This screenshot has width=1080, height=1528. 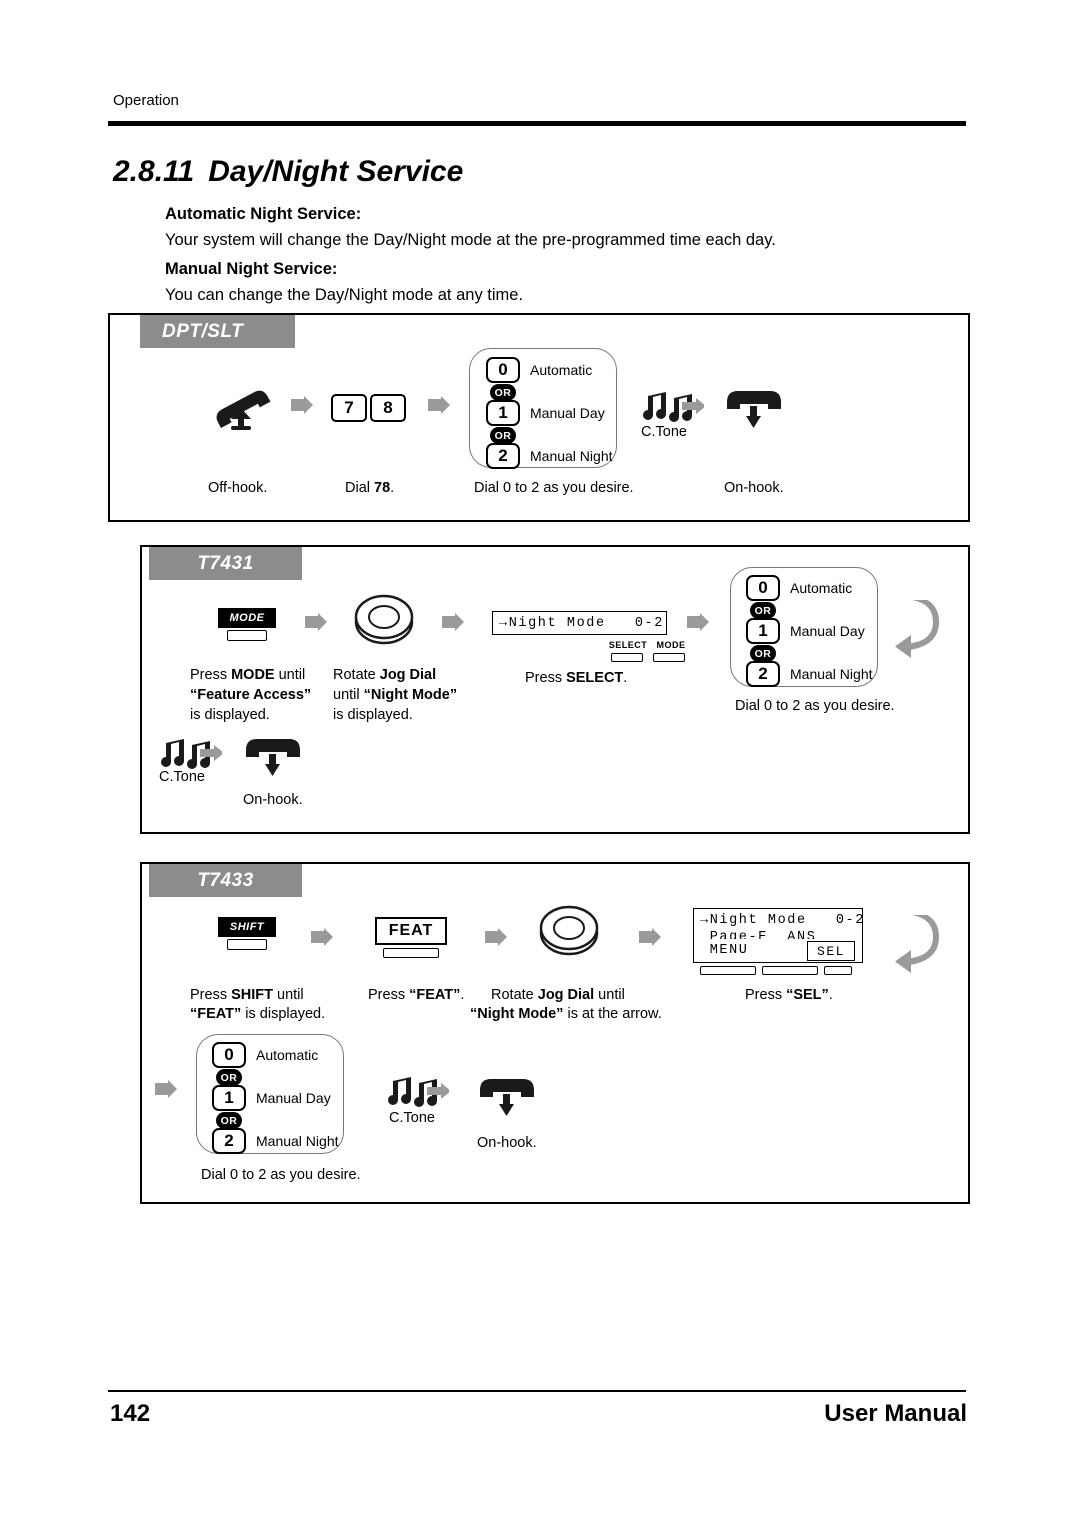 I want to click on shift-button-base, so click(x=247, y=944).